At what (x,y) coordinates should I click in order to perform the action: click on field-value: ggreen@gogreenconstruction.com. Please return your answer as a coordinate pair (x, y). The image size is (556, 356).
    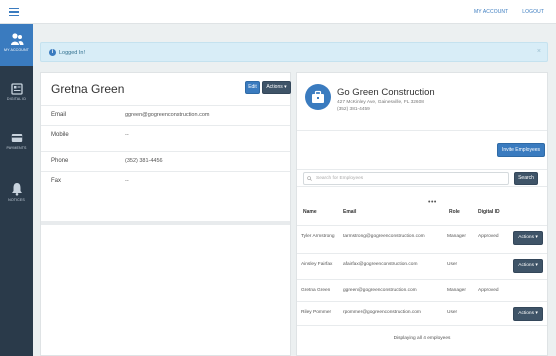
    Looking at the image, I should click on (167, 115).